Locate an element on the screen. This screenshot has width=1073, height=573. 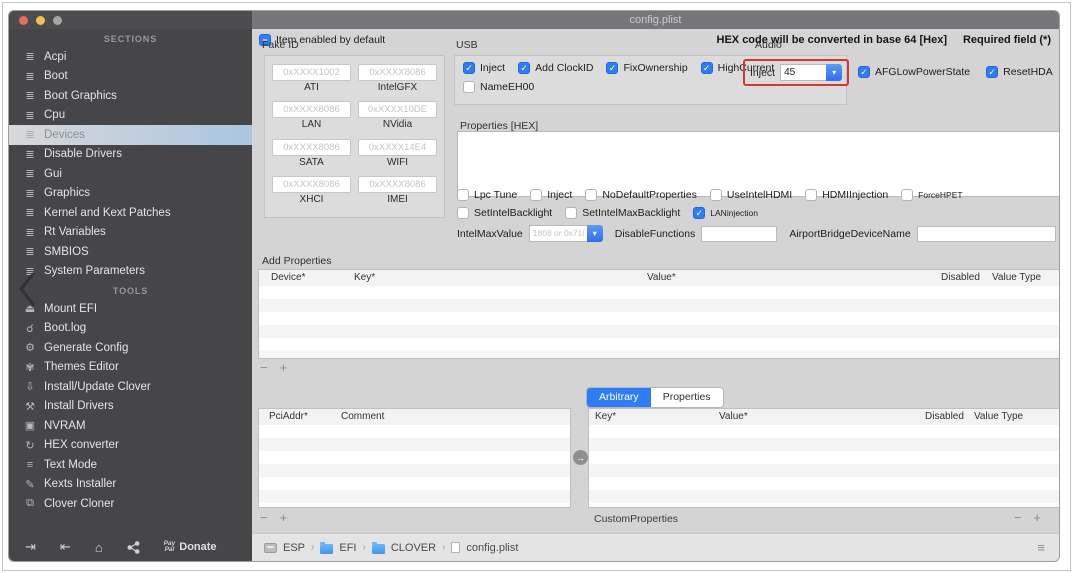
sidebar-item-cpu: ≣ Cpu is located at coordinates (130, 116).